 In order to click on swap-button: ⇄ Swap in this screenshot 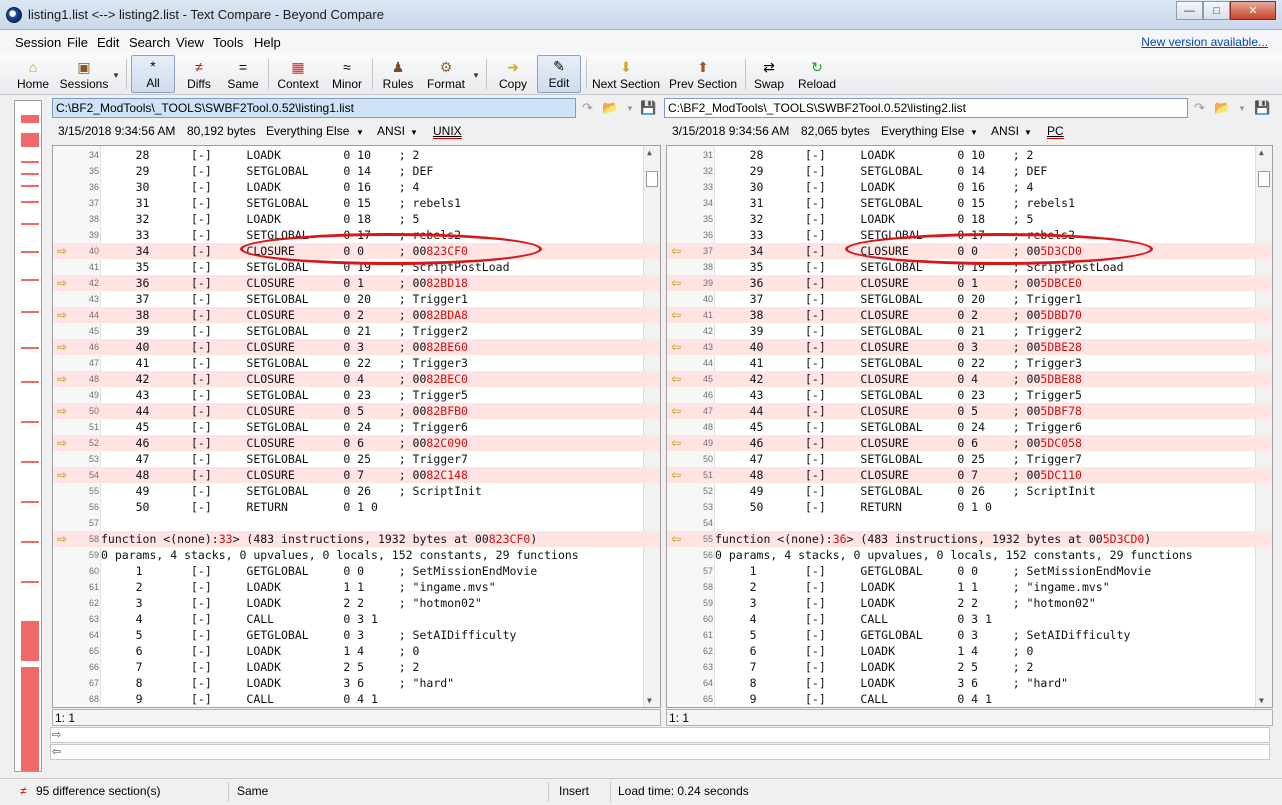, I will do `click(769, 74)`.